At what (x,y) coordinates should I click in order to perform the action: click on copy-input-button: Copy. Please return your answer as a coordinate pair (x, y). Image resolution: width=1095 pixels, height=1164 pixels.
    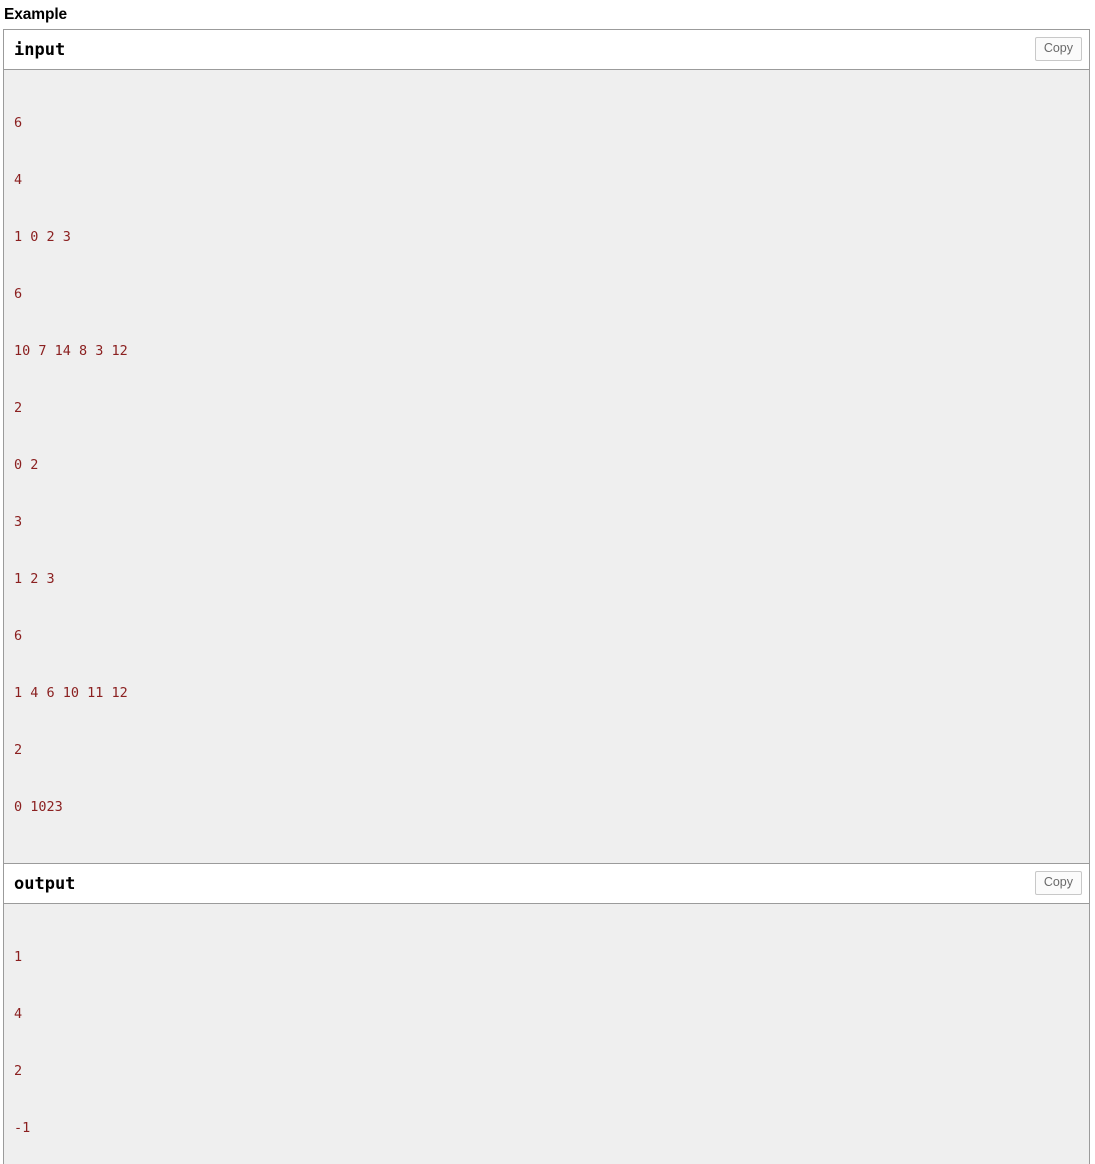
    Looking at the image, I should click on (1058, 49).